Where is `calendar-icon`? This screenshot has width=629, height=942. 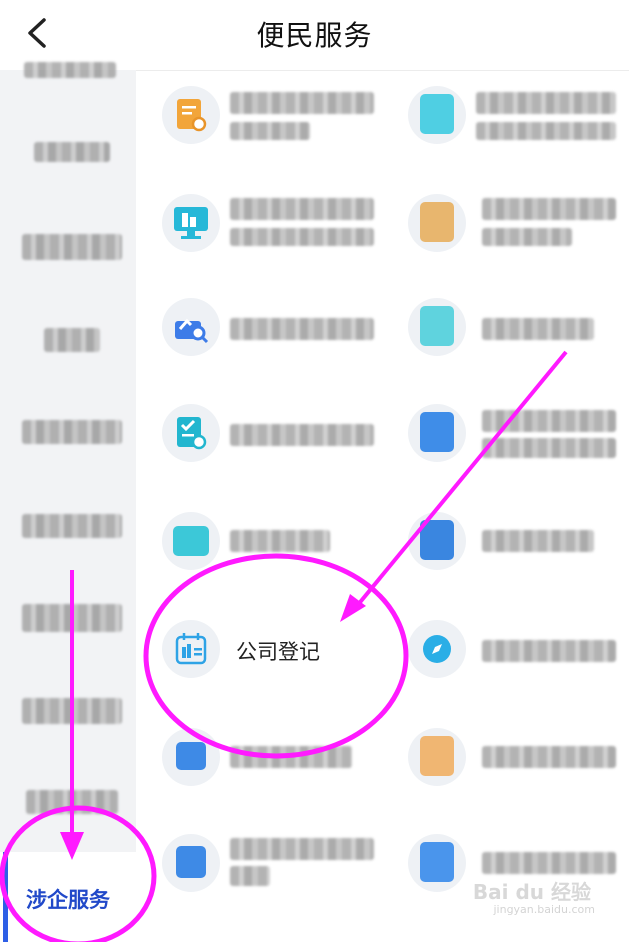
calendar-icon is located at coordinates (437, 432).